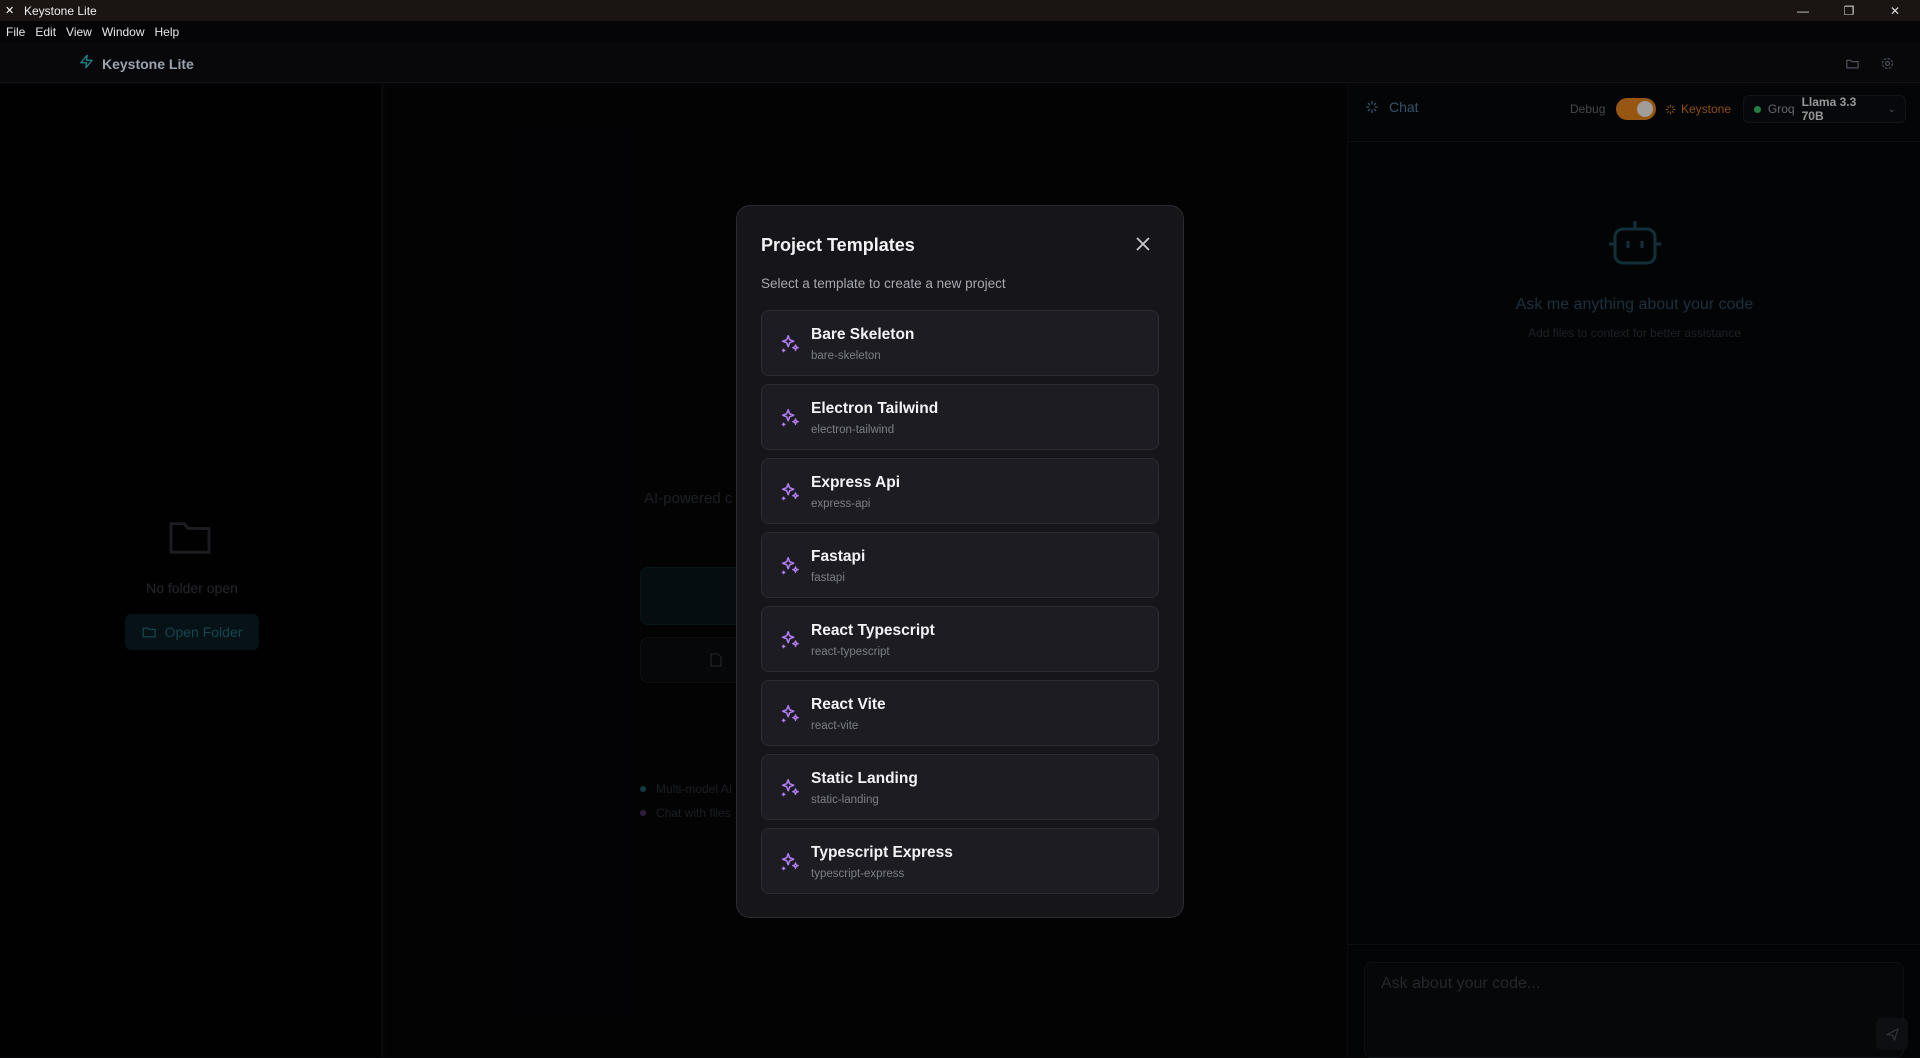  I want to click on close-window-button: ✕, so click(1895, 10).